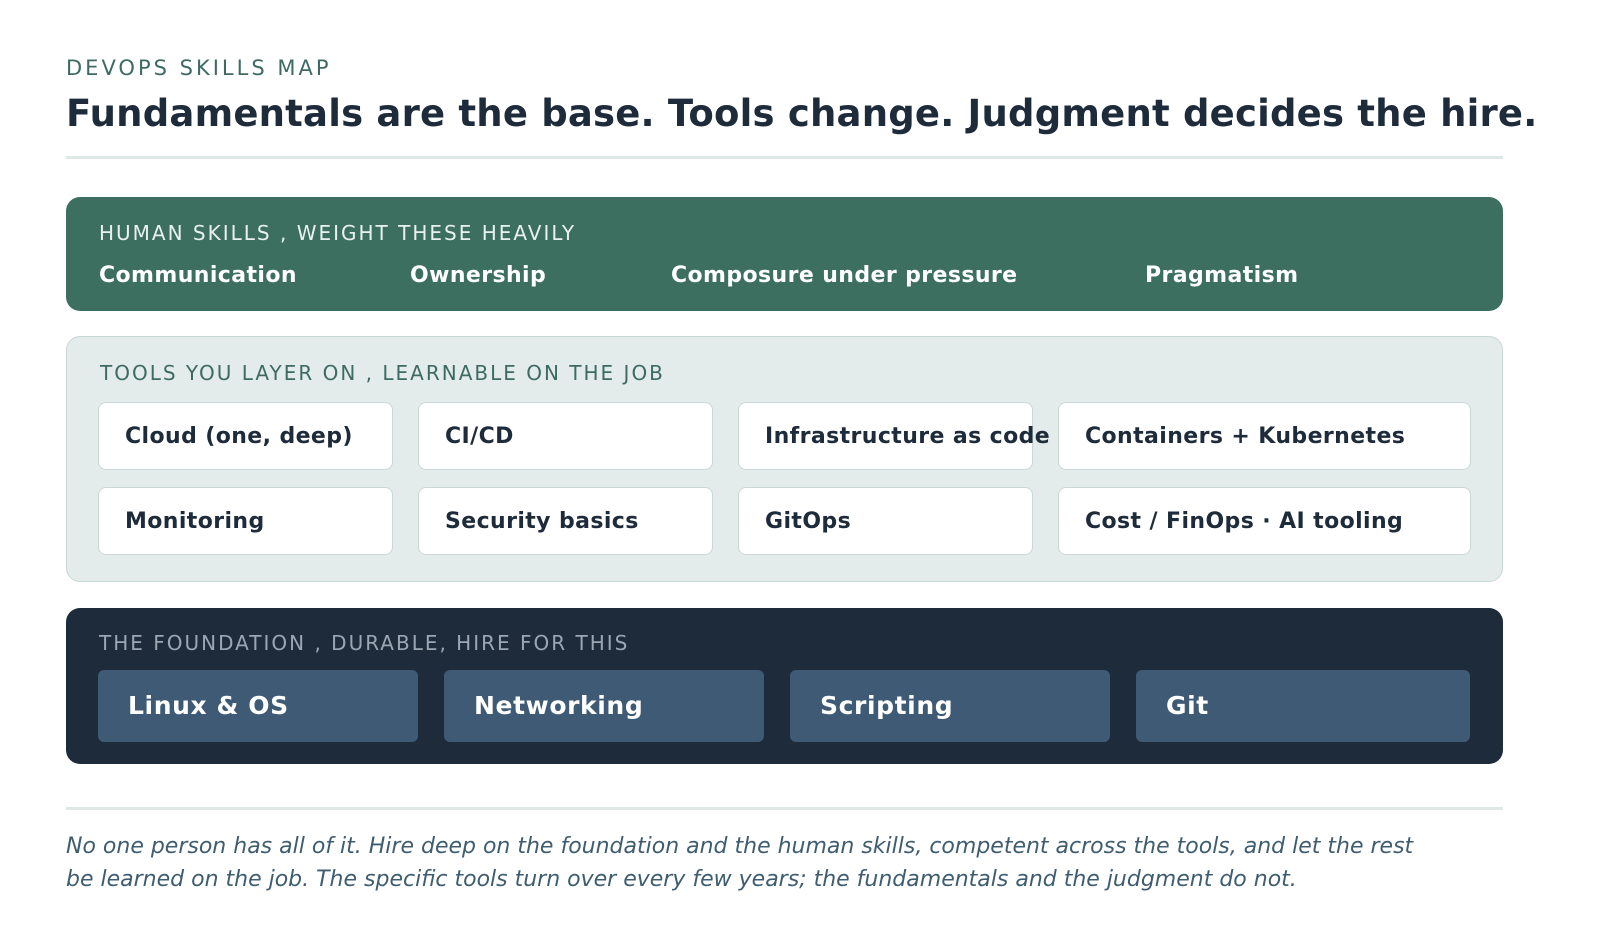 This screenshot has width=1600, height=933. Describe the element at coordinates (195, 521) in the screenshot. I see `tool-card-label: Monitoring` at that location.